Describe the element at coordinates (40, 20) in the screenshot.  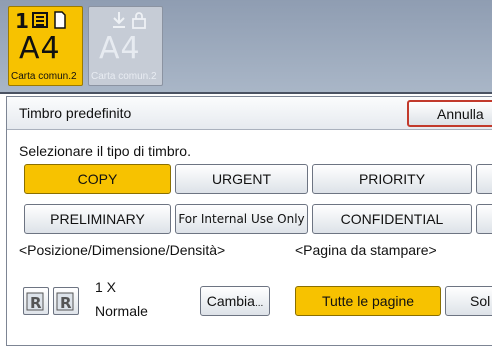
I see `paper-stack-icon` at that location.